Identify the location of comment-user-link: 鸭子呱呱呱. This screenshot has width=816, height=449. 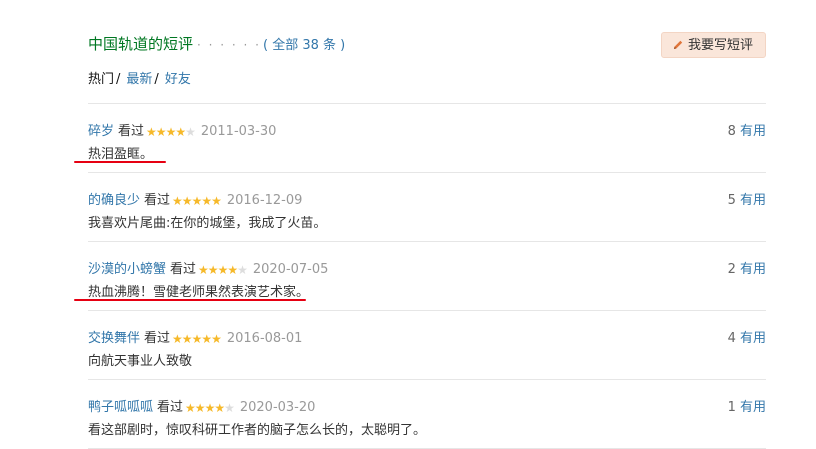
(120, 407).